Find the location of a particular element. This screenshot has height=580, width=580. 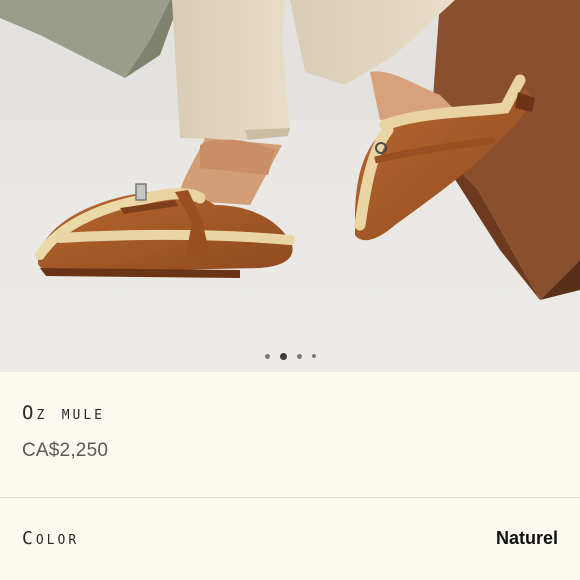

product-name: Oz mule is located at coordinates (64, 413).